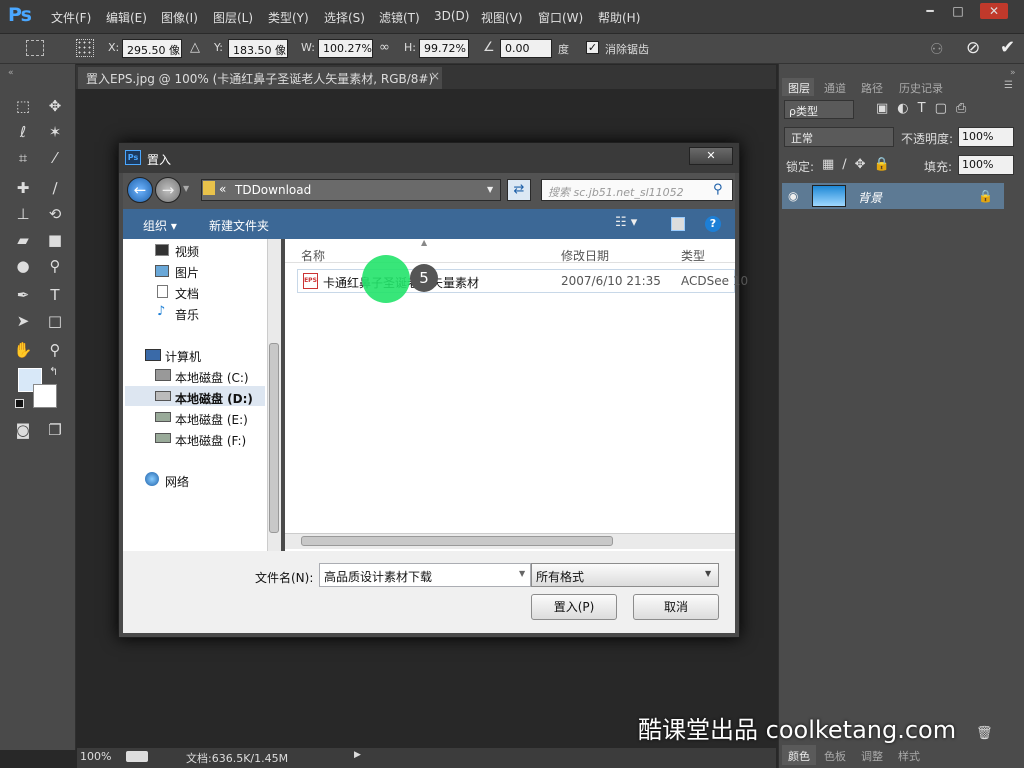  I want to click on magic-wand-tool-icon: ✶, so click(55, 132).